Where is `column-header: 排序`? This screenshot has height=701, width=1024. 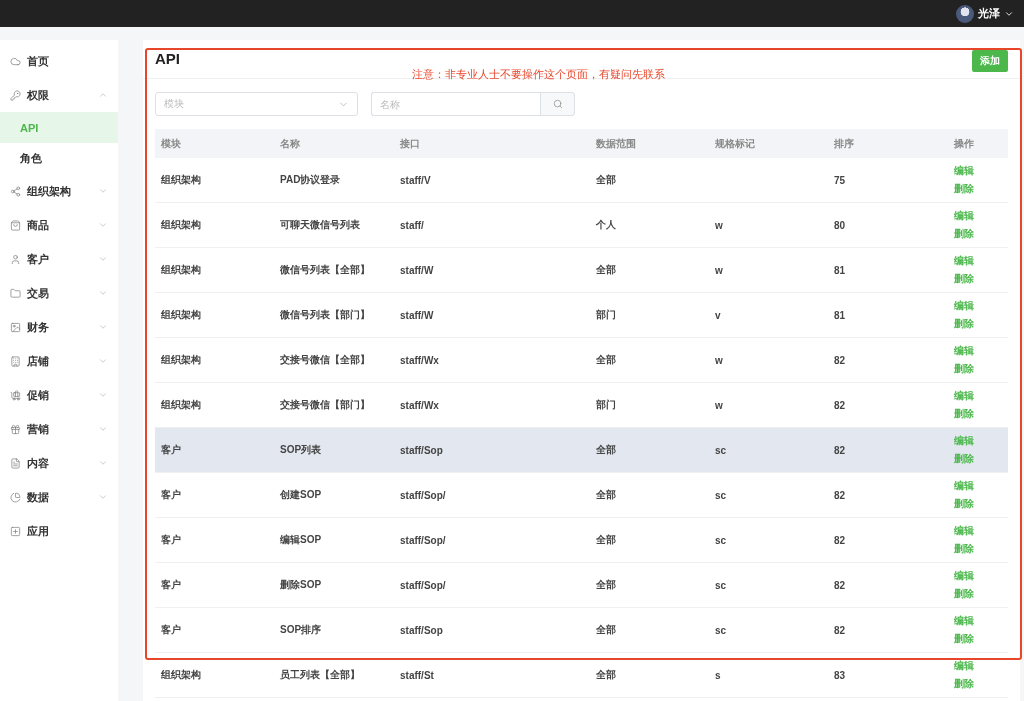 column-header: 排序 is located at coordinates (888, 143).